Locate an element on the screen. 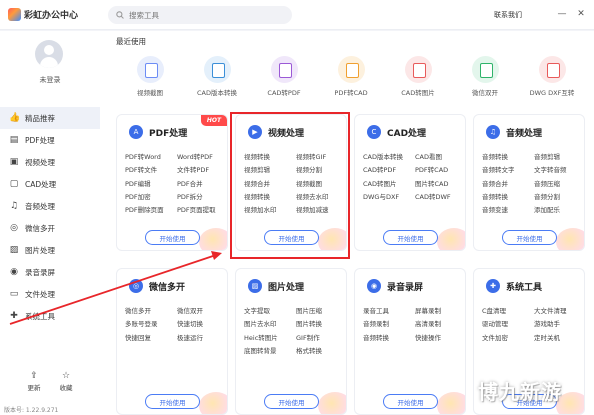 The width and height of the screenshot is (594, 415). tool-link: CAD转DWF is located at coordinates (439, 196).